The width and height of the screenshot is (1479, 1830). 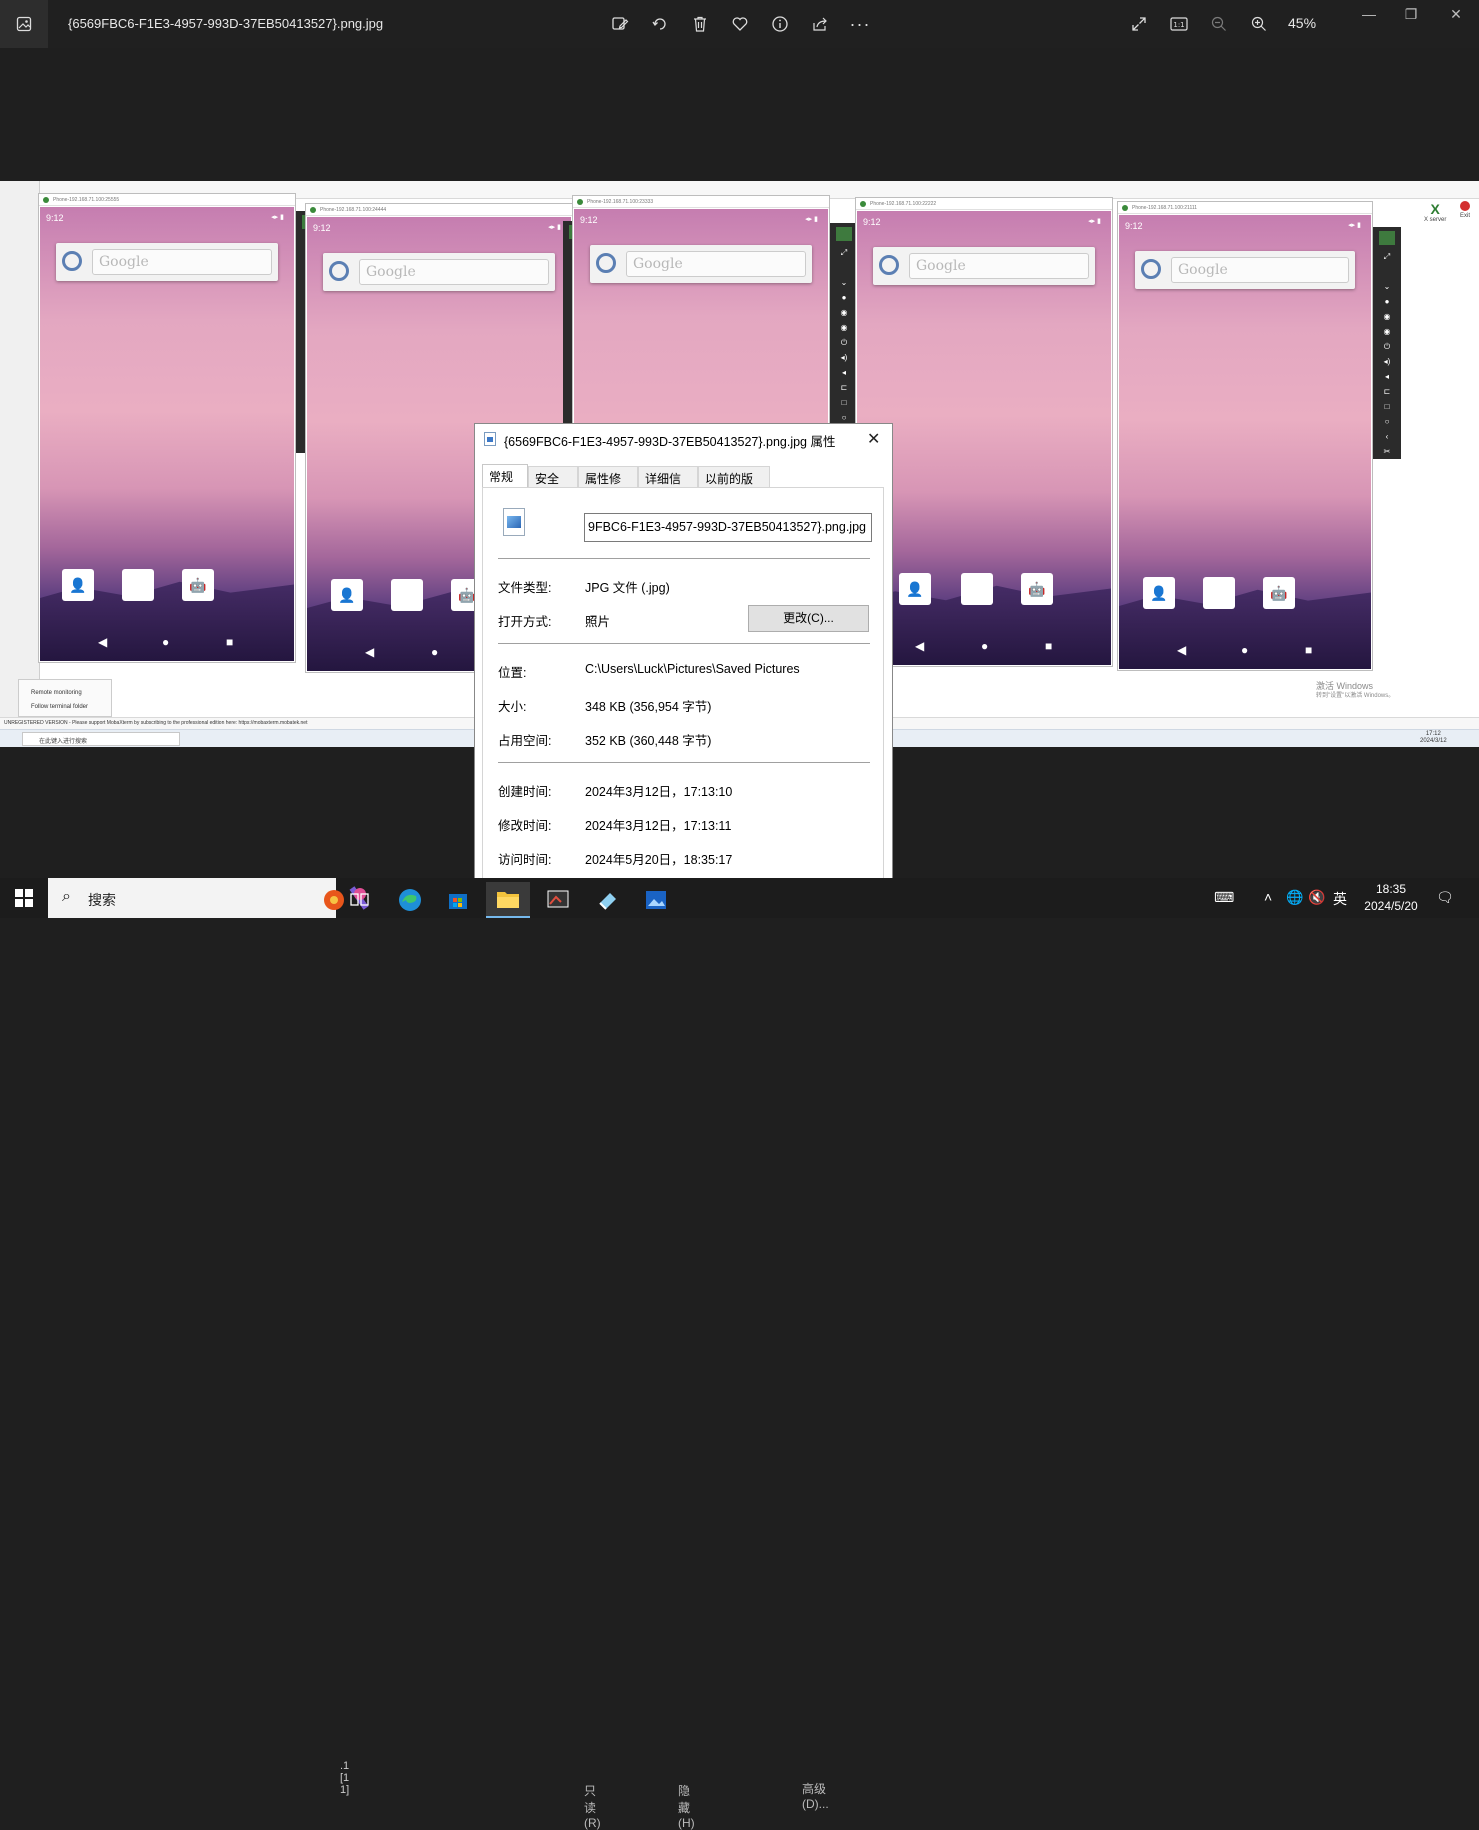 I want to click on tab-attribute-edit: 属性修改, so click(x=608, y=484).